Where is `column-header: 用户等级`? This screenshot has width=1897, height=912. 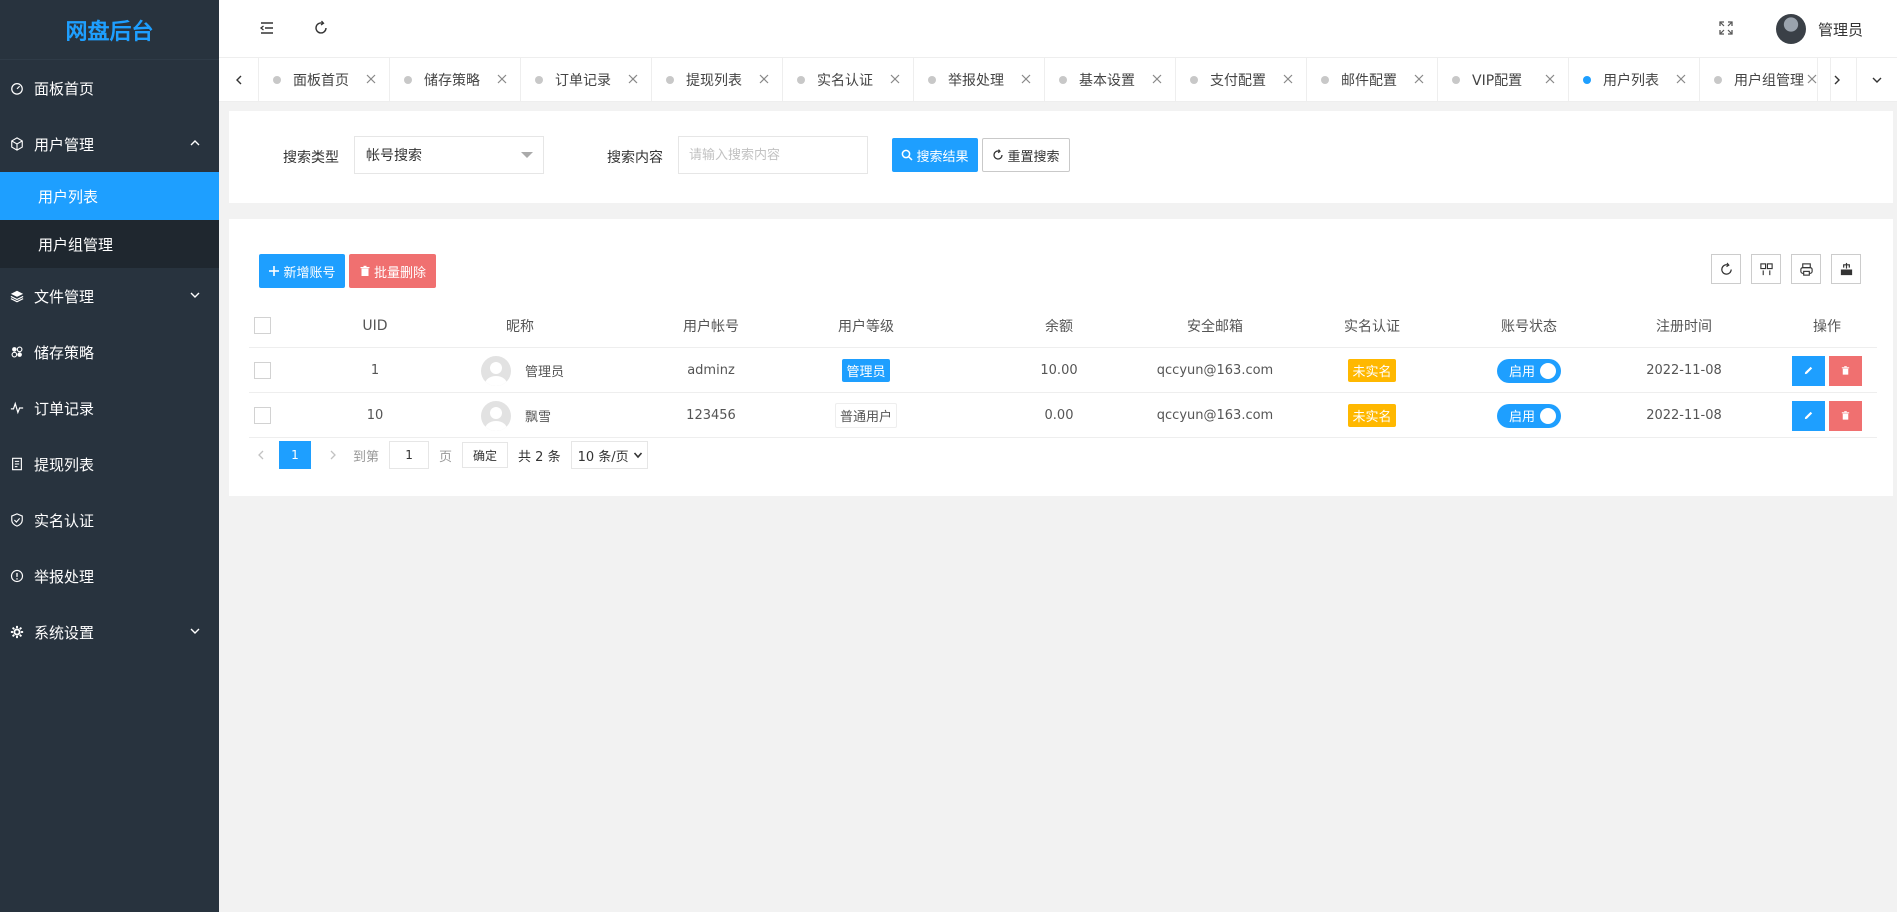 column-header: 用户等级 is located at coordinates (866, 325).